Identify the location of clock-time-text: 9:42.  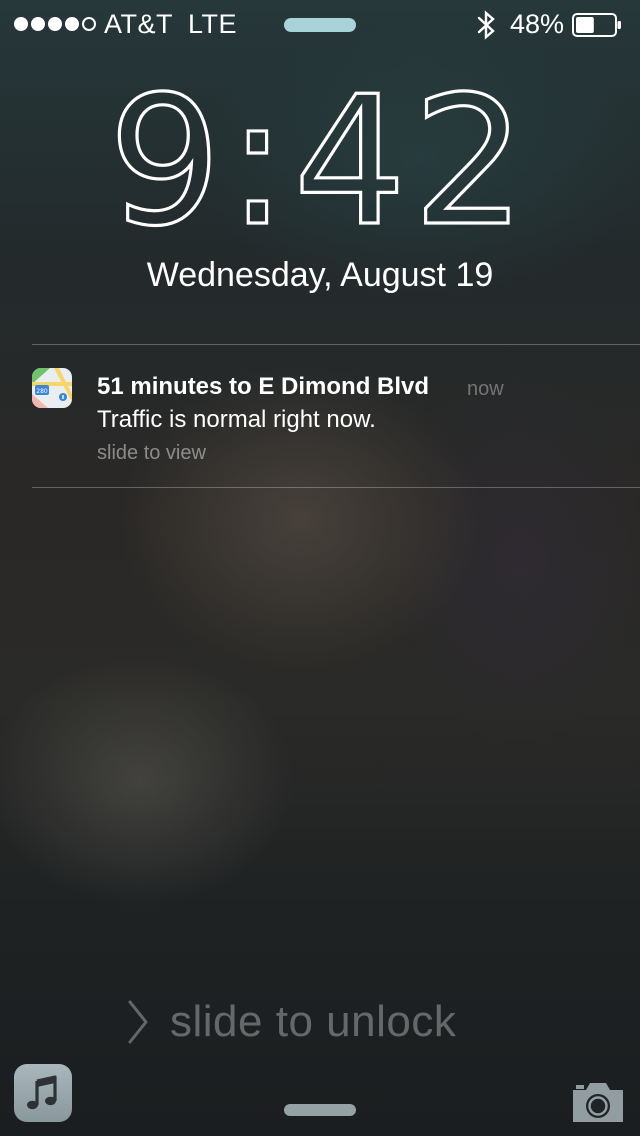
(320, 163).